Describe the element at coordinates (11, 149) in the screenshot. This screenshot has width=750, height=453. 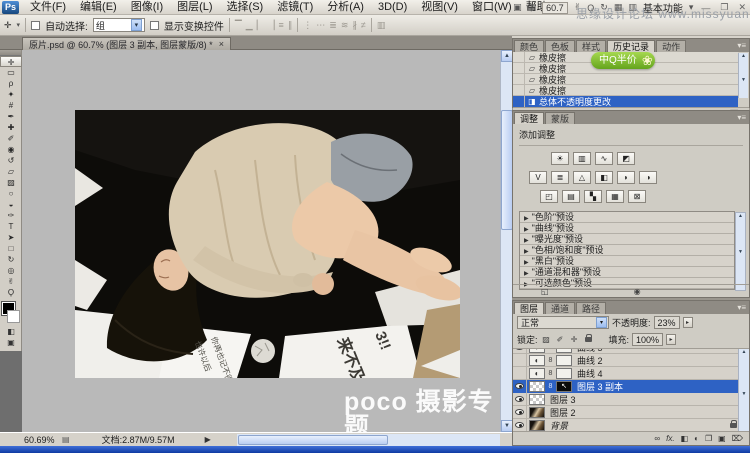
I see `clone-stamp-tool-button: ◉` at that location.